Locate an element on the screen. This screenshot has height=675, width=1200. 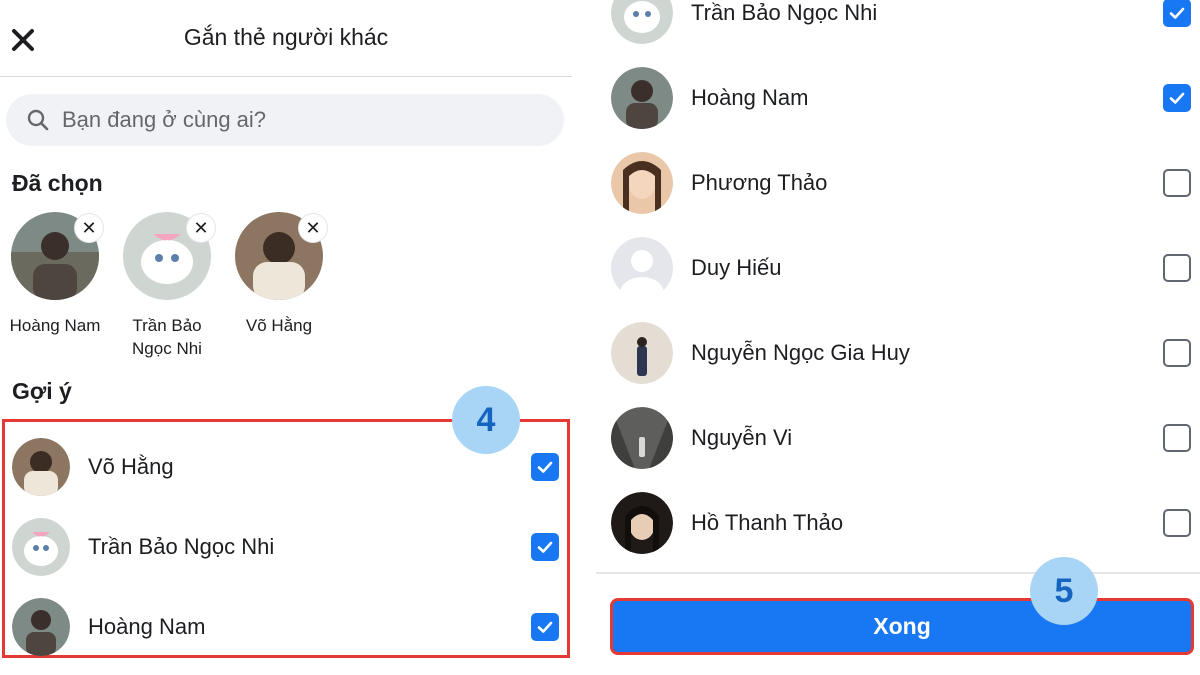
selected-chip: ✕ Võ Hằng is located at coordinates (279, 274).